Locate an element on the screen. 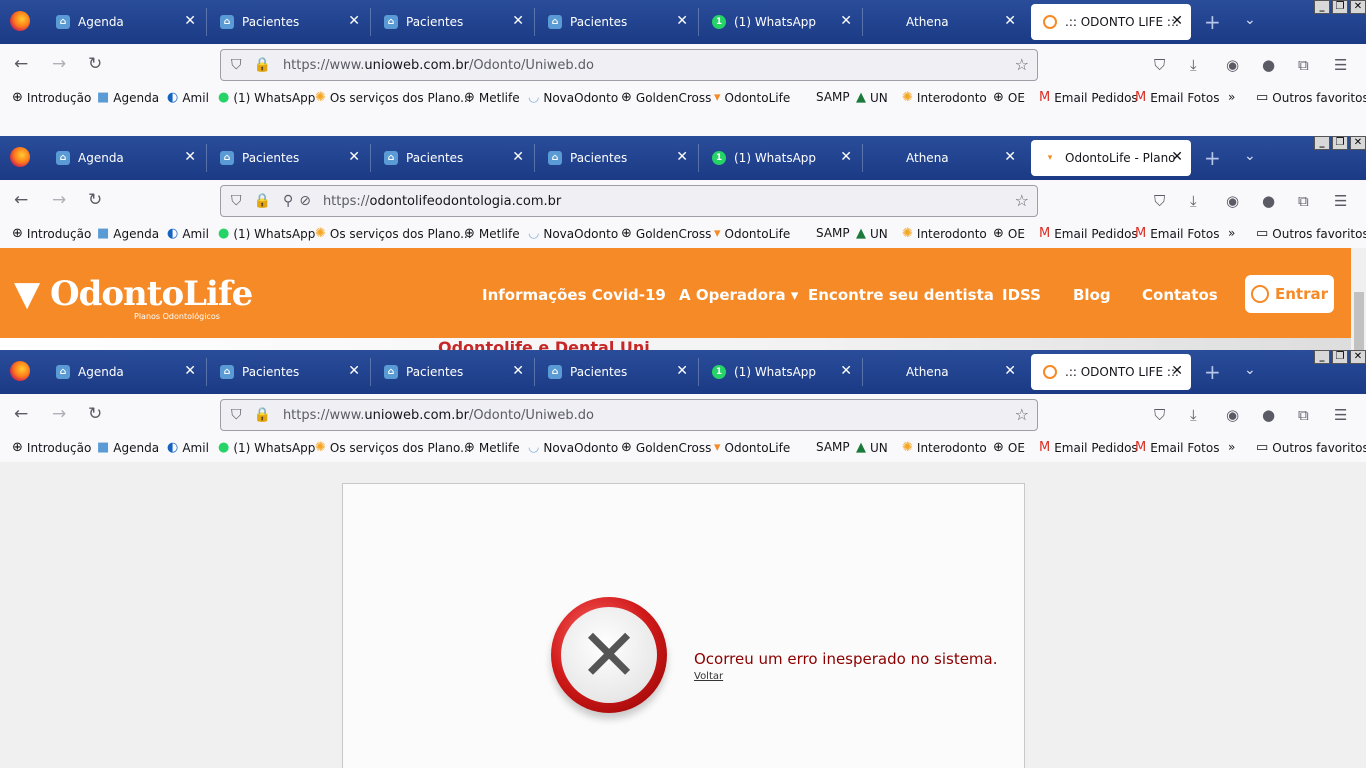 Image resolution: width=1366 pixels, height=768 pixels. nav-contatos: Contatos is located at coordinates (1180, 295).